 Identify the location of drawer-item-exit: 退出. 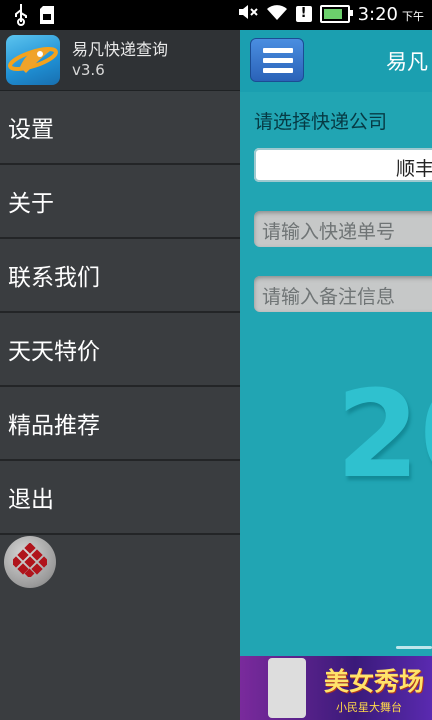
(120, 498).